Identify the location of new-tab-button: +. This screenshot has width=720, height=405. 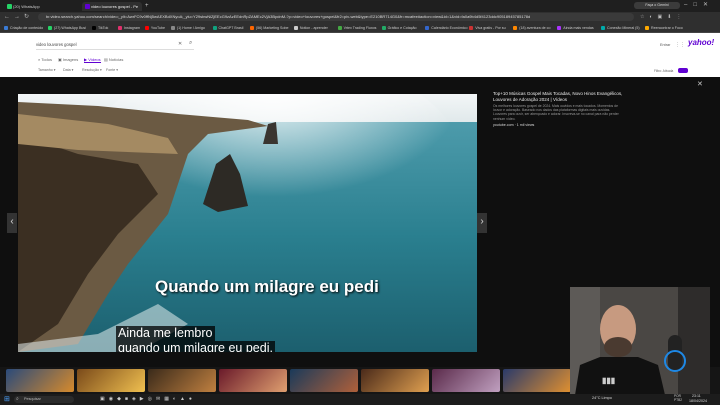
(148, 6).